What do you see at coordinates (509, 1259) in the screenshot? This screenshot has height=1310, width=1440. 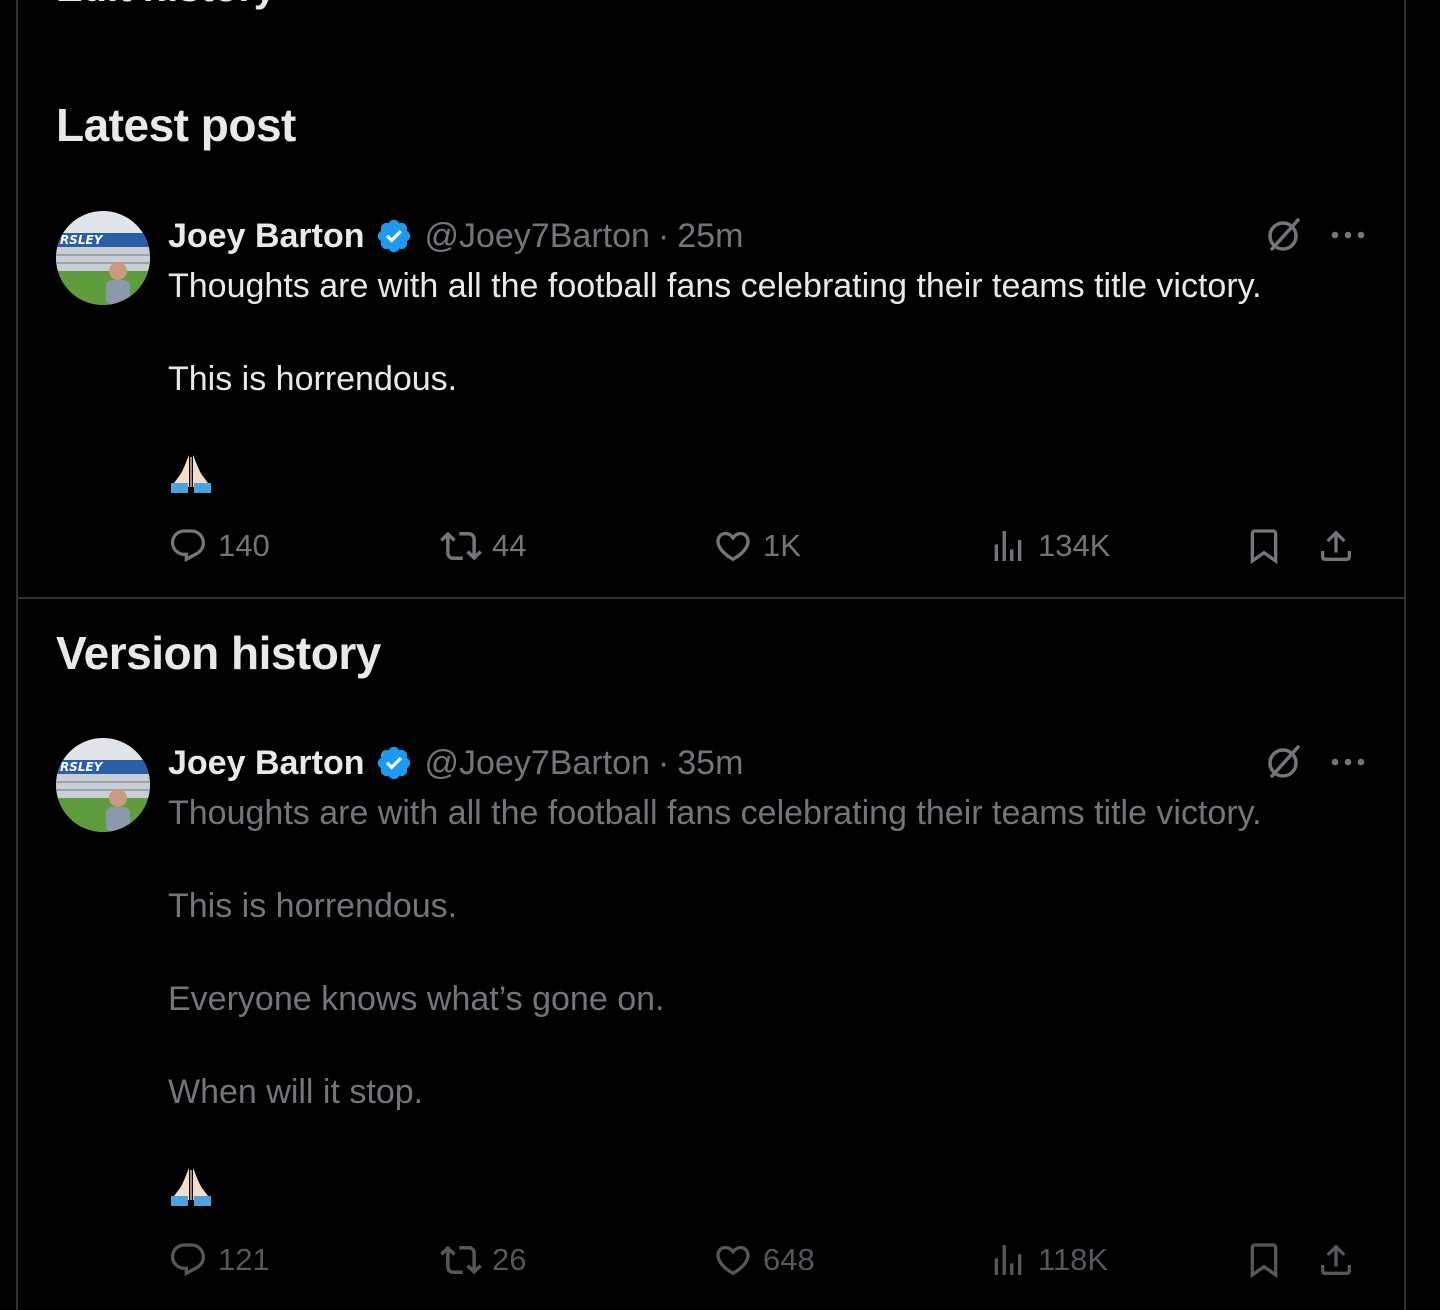 I see `repost-count: 26` at bounding box center [509, 1259].